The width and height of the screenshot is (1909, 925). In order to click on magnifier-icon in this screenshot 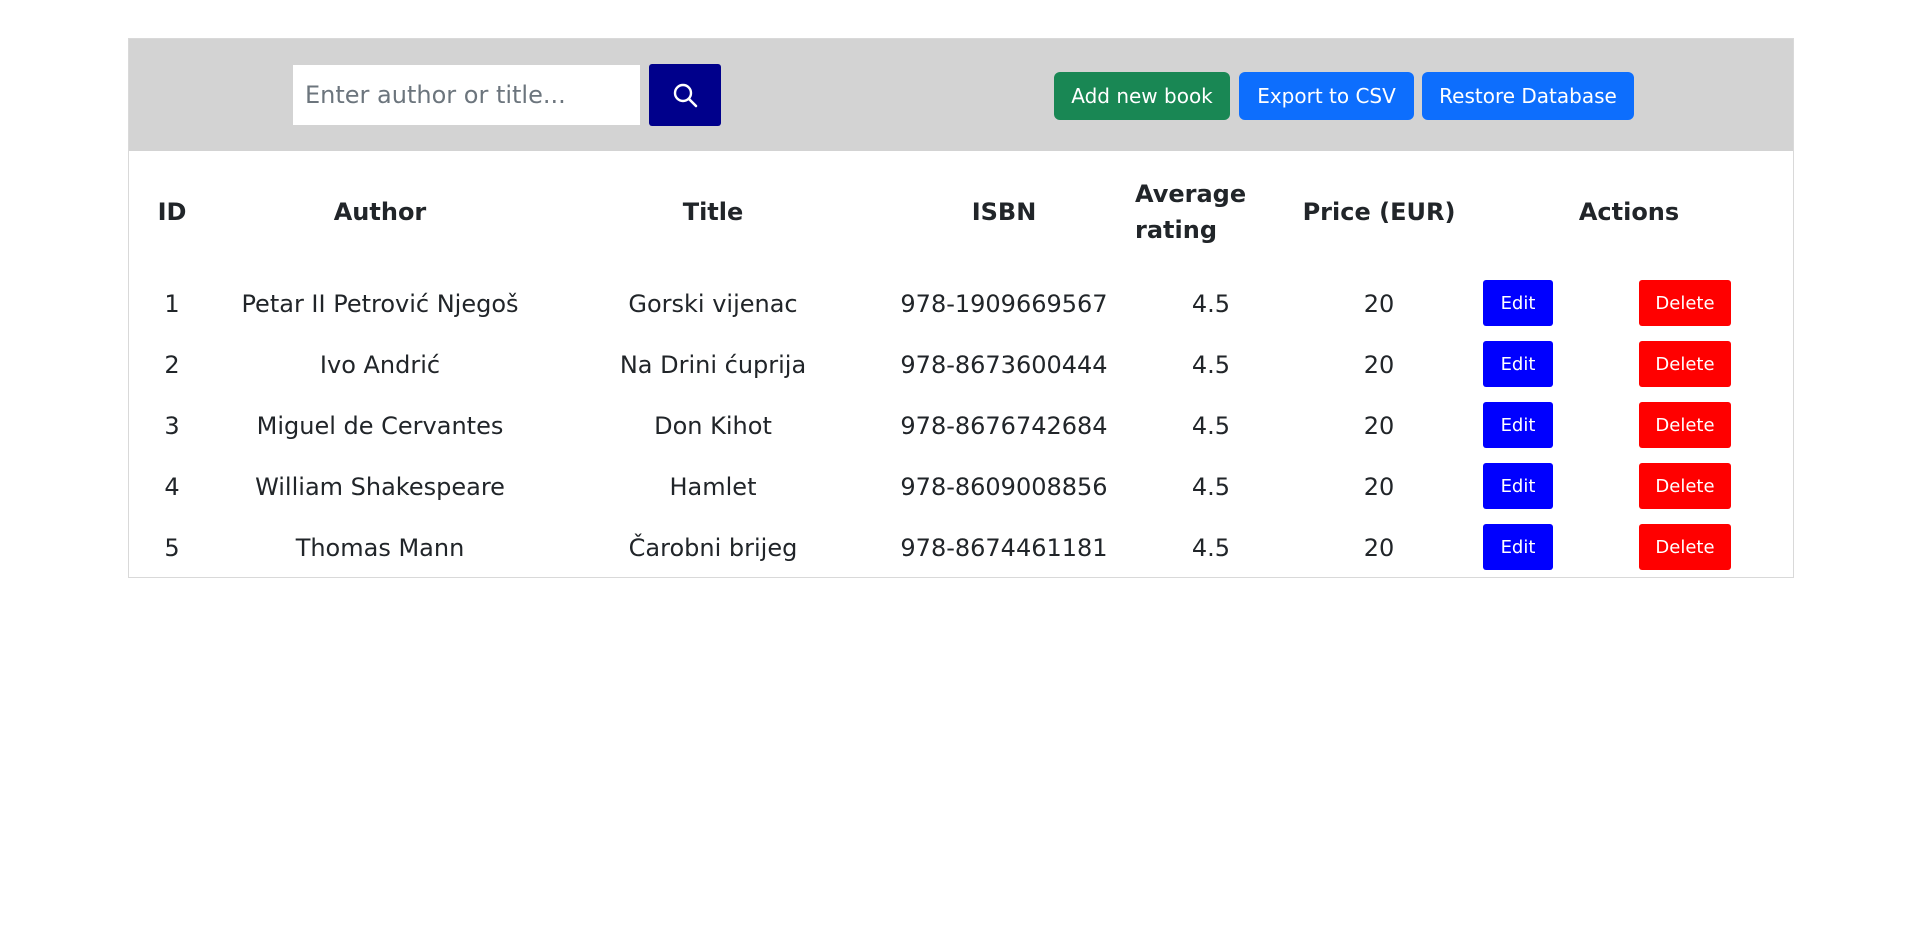, I will do `click(685, 95)`.